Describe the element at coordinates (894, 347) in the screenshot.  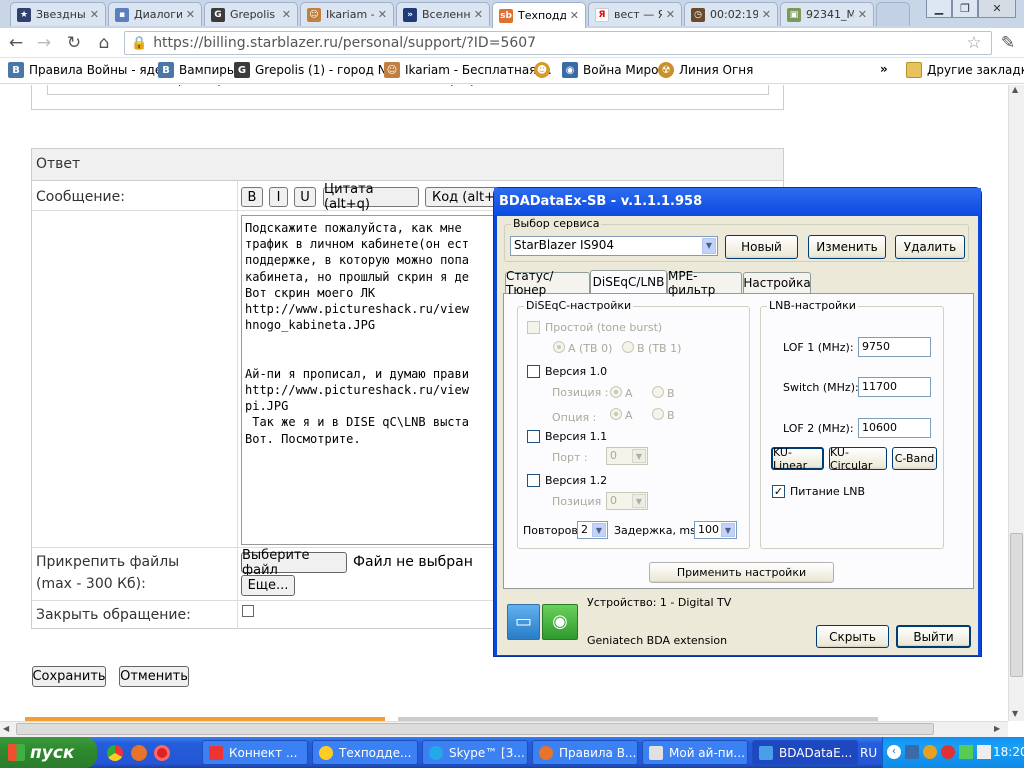
I see `lof1-input: 9750` at that location.